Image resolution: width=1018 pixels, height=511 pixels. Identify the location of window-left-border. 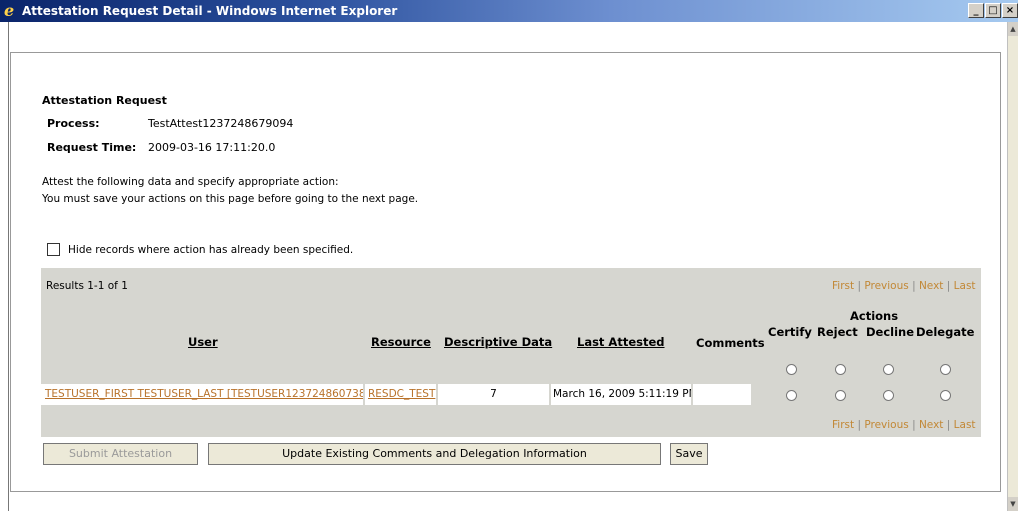
(8, 266).